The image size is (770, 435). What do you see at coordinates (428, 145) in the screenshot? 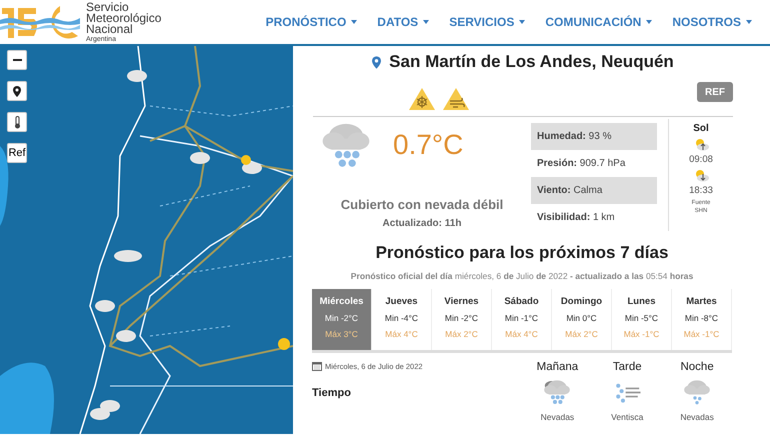
I see `temperature-value: 0.7°C` at bounding box center [428, 145].